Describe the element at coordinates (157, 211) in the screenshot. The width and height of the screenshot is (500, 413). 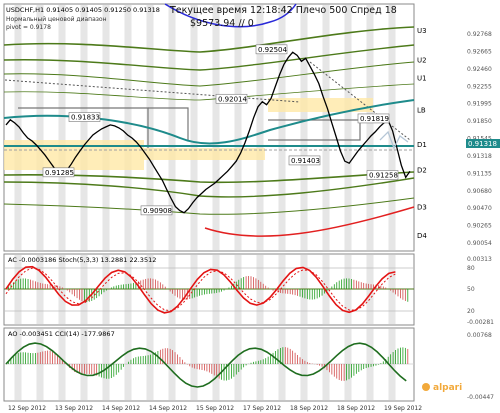
I see `price-label: 0.90908` at that location.